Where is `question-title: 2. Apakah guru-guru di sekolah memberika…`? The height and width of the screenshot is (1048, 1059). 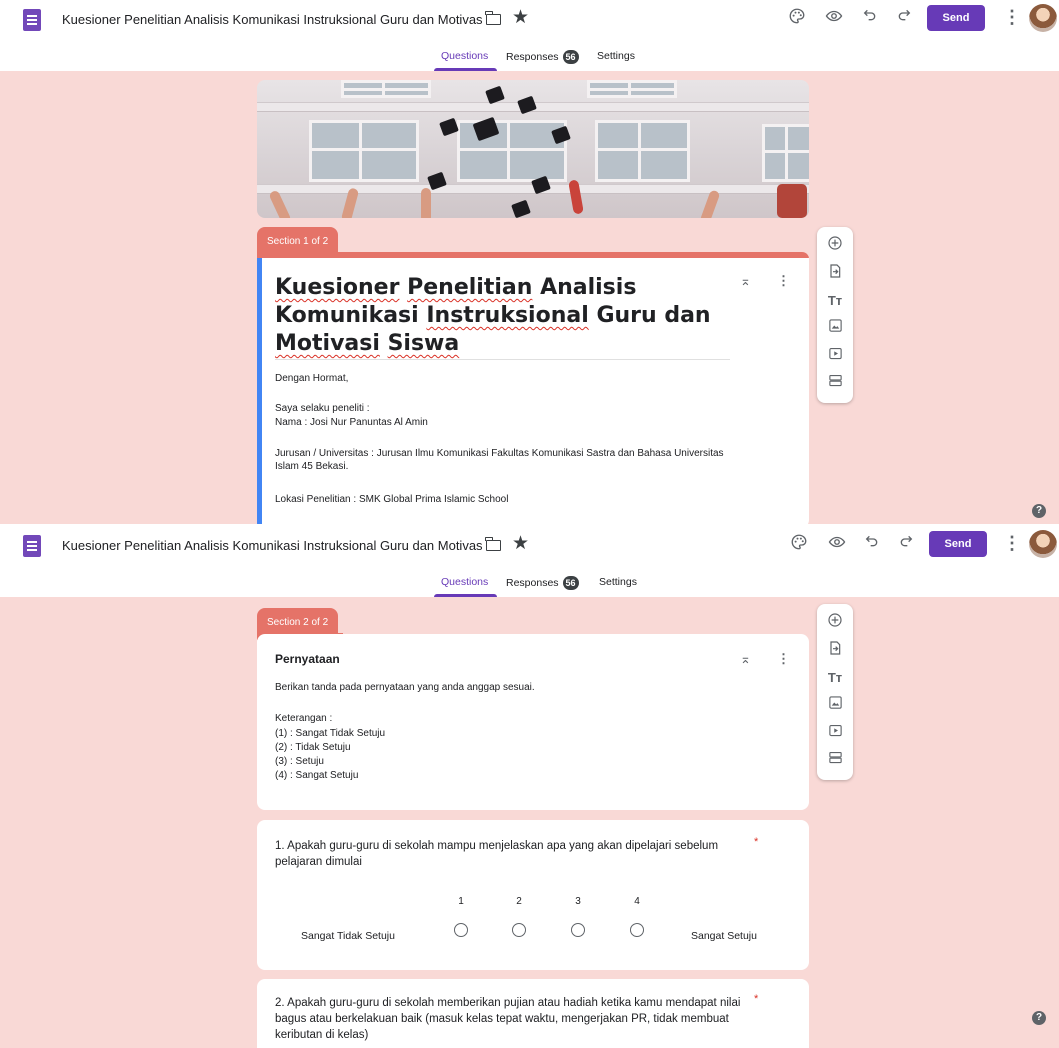
question-title: 2. Apakah guru-guru di sekolah memberika… is located at coordinates (510, 1019).